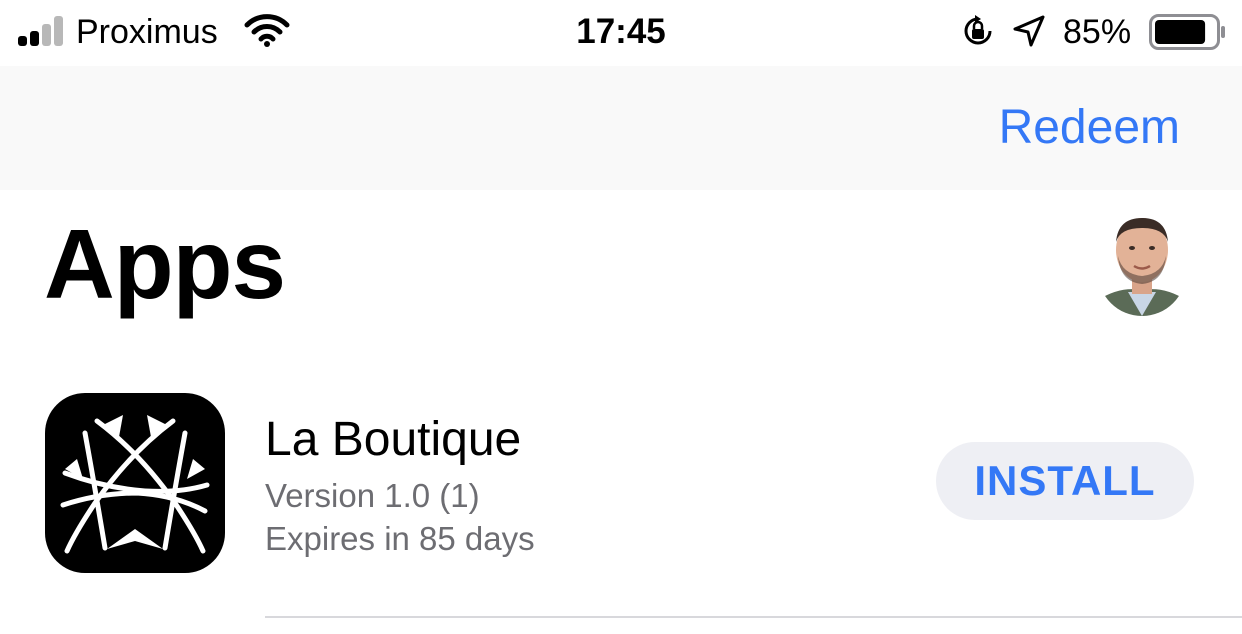  What do you see at coordinates (1029, 31) in the screenshot?
I see `location-arrow-icon` at bounding box center [1029, 31].